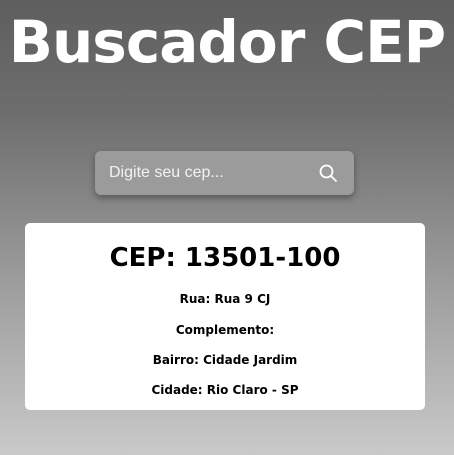  I want to click on street-text: Rua: Rua 9 CJ, so click(225, 299).